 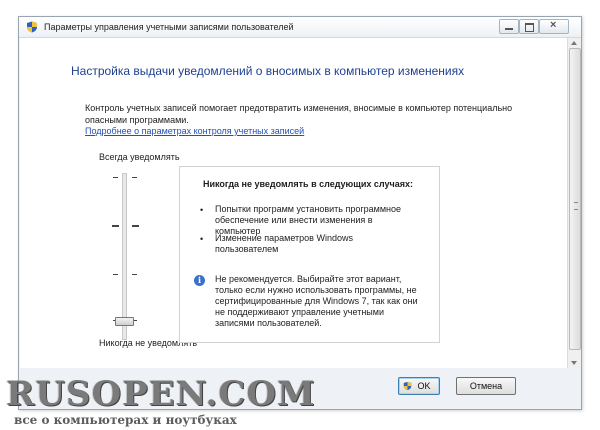 I want to click on watermark-logo: RUSOPEN.COM, so click(x=161, y=394).